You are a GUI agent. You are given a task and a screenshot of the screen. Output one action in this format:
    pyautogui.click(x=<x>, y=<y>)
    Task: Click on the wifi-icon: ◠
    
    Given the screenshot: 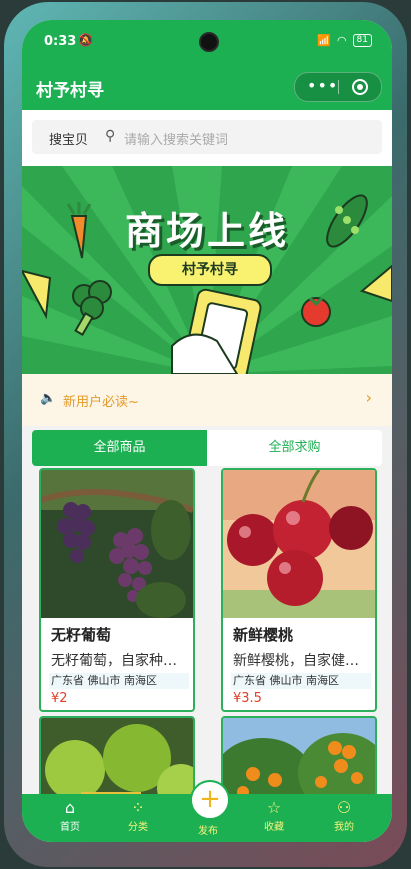 What is the action you would take?
    pyautogui.click(x=341, y=40)
    